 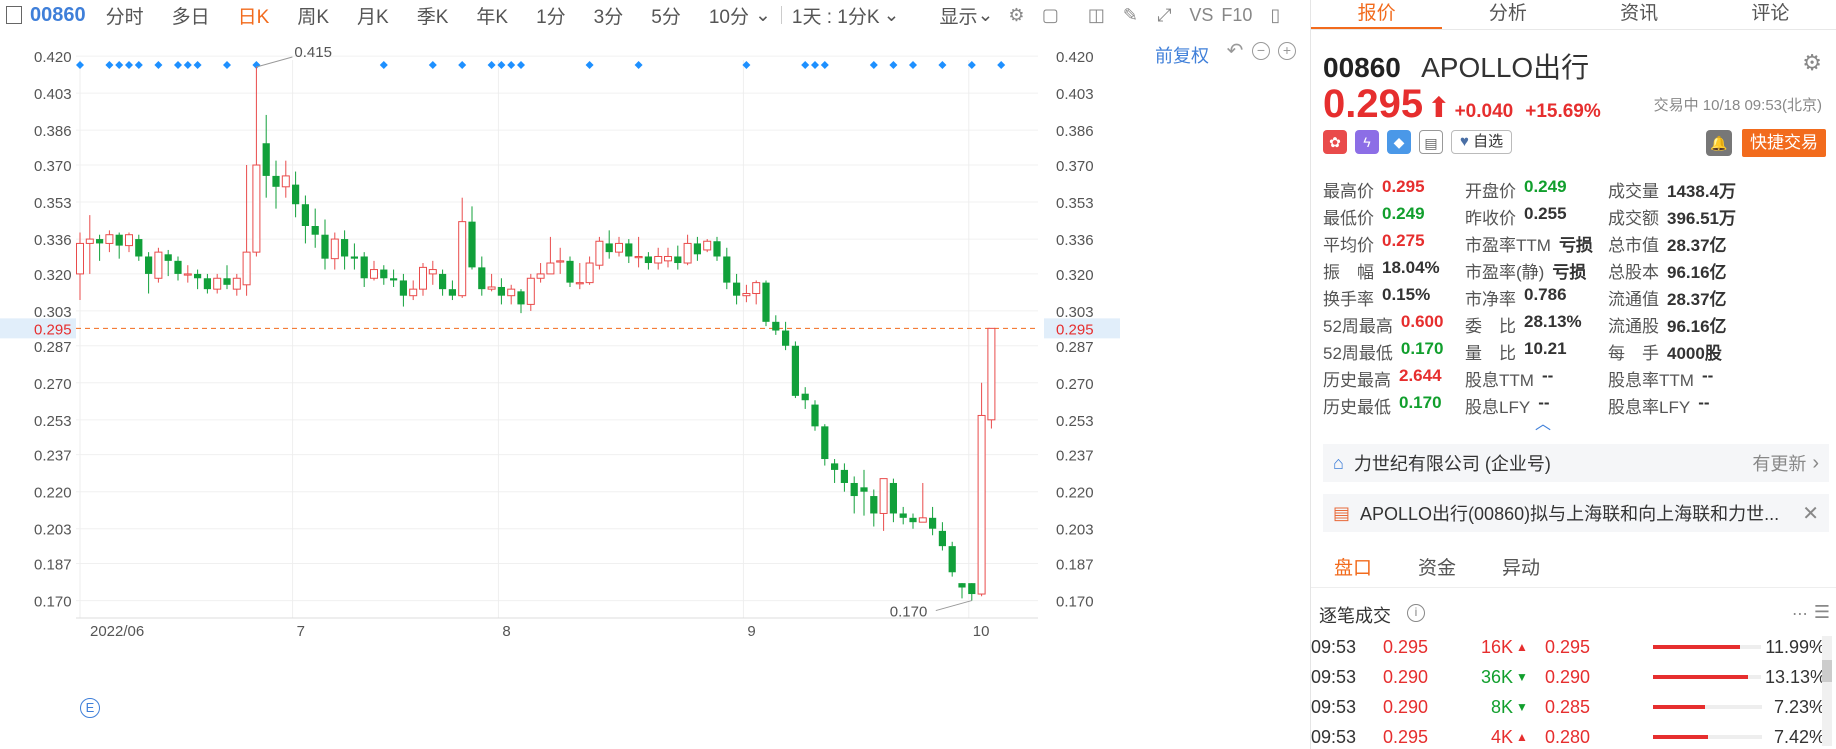 I want to click on quote-value: 96.16亿, so click(x=1697, y=272).